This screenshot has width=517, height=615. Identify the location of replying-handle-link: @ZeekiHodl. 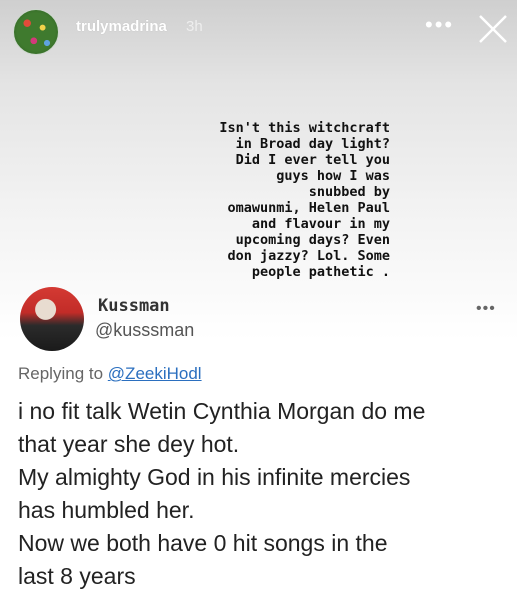
(155, 373).